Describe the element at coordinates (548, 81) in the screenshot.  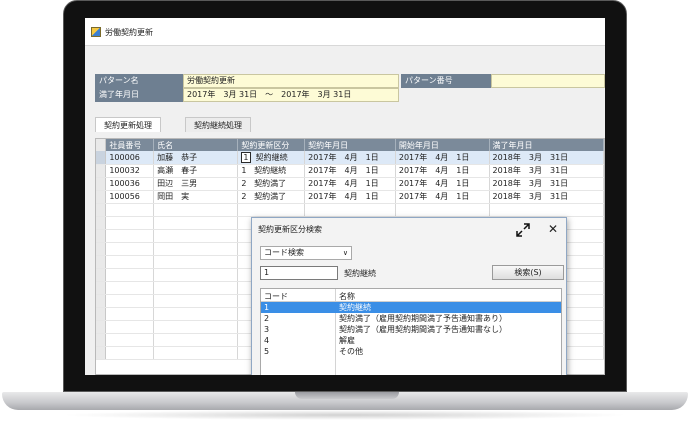
I see `pattern-number-field` at that location.